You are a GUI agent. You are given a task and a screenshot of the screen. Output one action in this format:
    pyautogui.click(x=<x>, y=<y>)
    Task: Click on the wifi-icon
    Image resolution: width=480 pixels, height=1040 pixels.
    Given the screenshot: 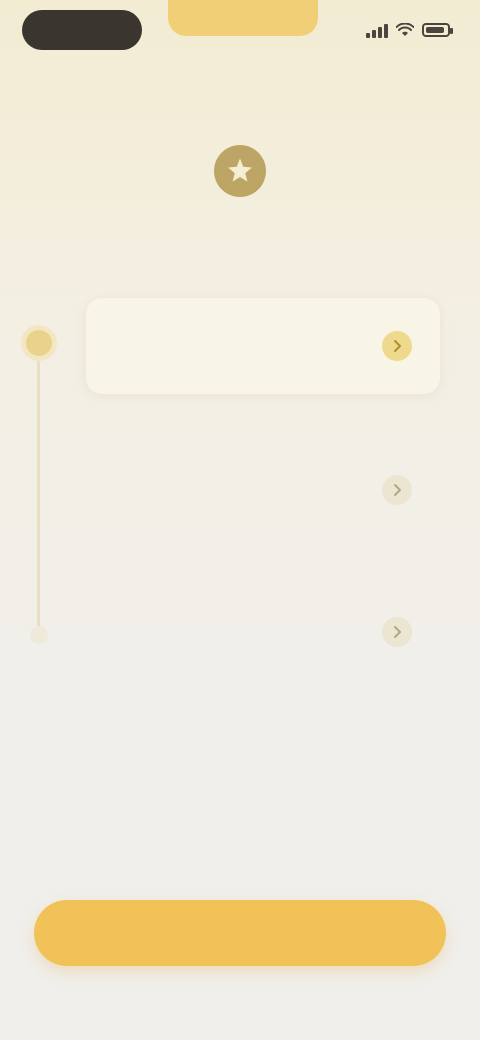 What is the action you would take?
    pyautogui.click(x=405, y=29)
    